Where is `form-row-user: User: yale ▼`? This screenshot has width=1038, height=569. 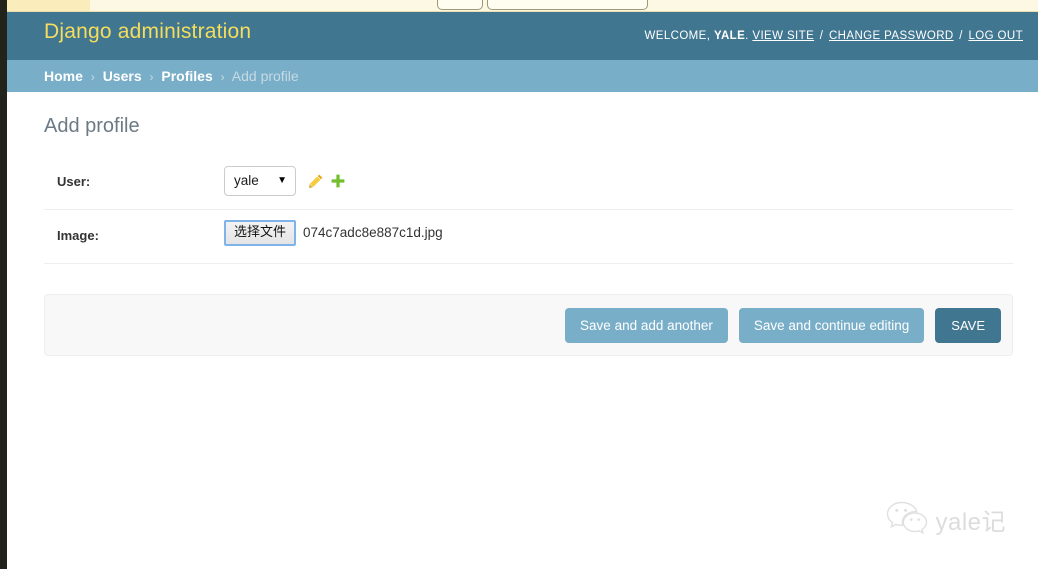
form-row-user: User: yale ▼ is located at coordinates (528, 183).